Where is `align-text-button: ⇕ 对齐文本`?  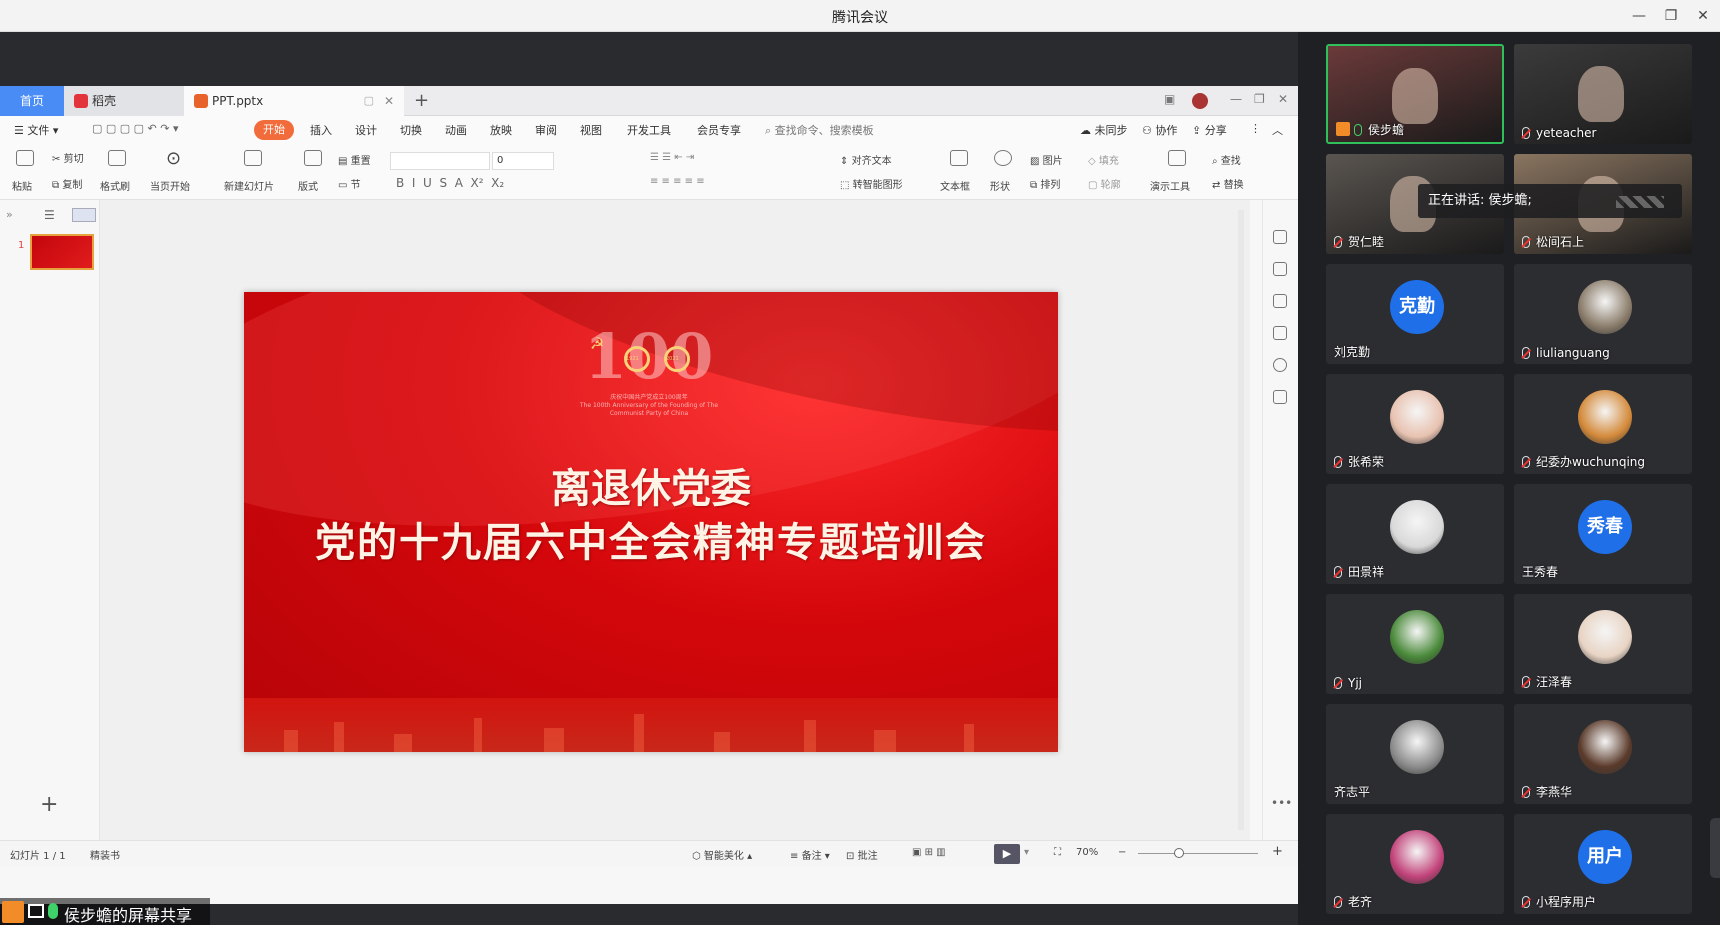
align-text-button: ⇕ 对齐文本 is located at coordinates (866, 159).